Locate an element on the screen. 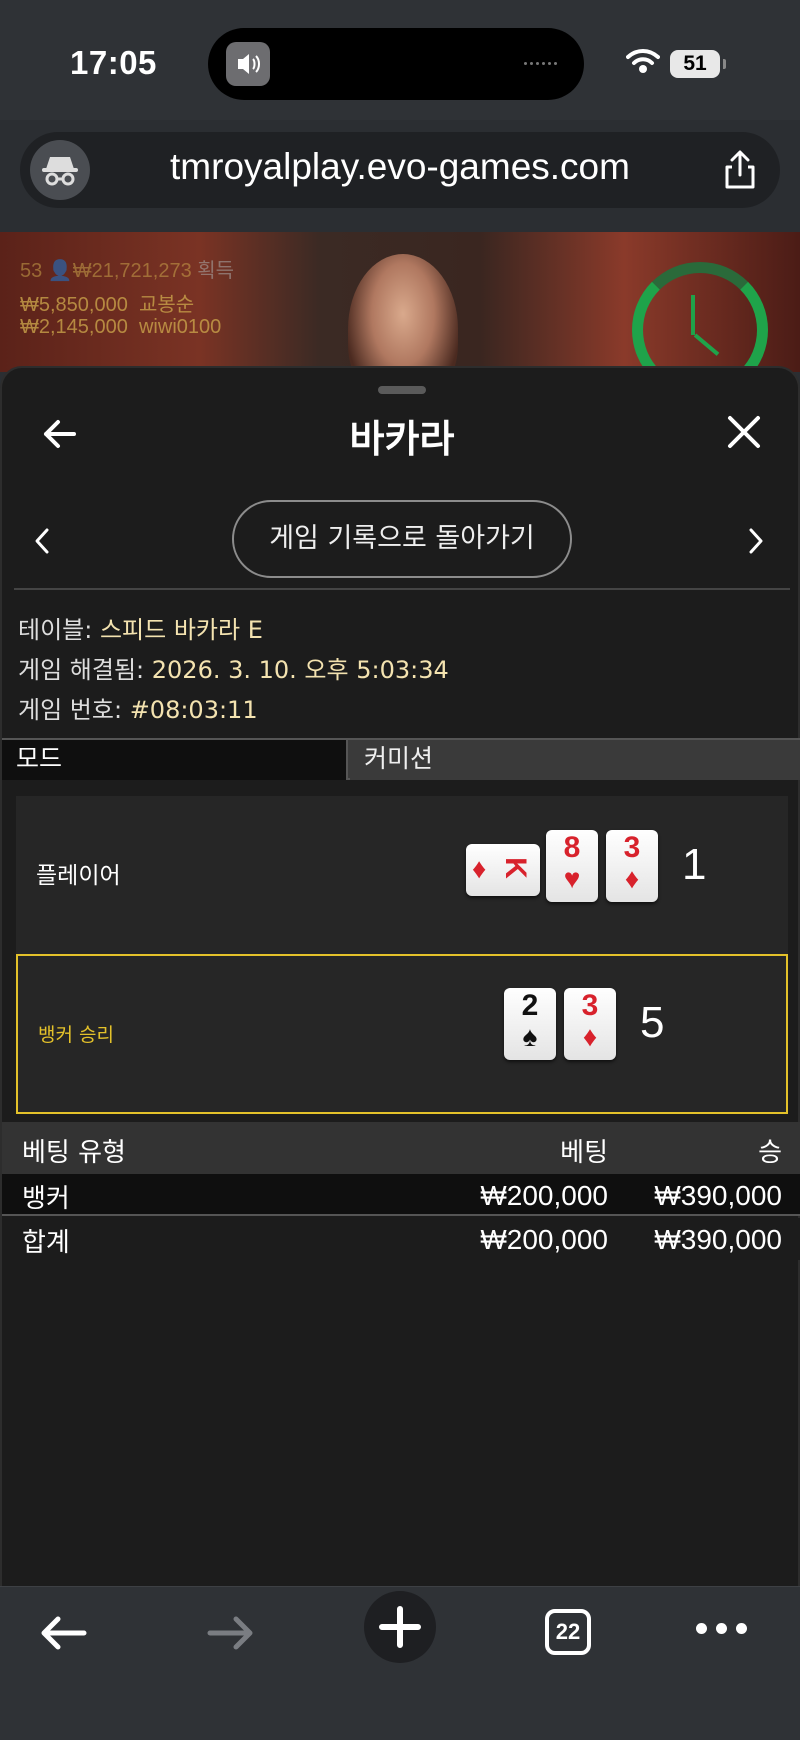 The image size is (800, 1740). bet-amount-cell: ₩200,000 is located at coordinates (544, 1195).